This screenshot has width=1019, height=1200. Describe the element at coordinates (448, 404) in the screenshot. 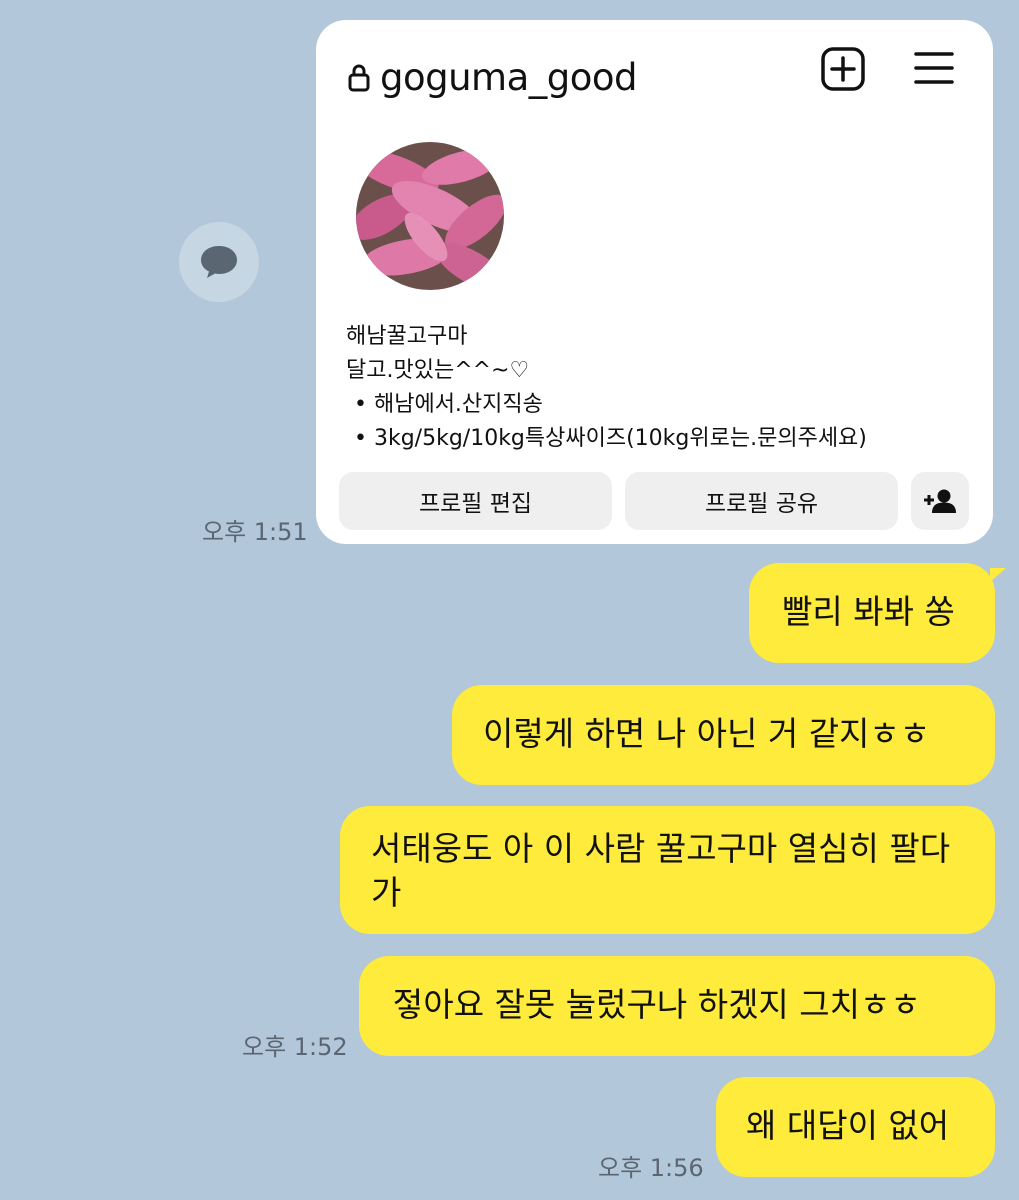

I see `bio-line: • 해남에서.산지직송` at that location.